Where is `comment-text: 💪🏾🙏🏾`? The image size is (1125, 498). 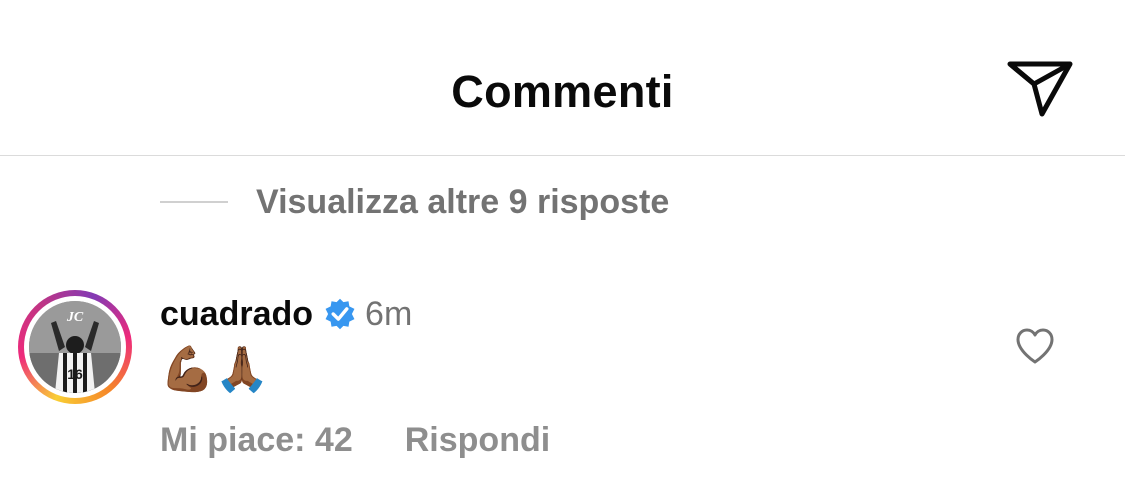
comment-text: 💪🏾🙏🏾 is located at coordinates (215, 369).